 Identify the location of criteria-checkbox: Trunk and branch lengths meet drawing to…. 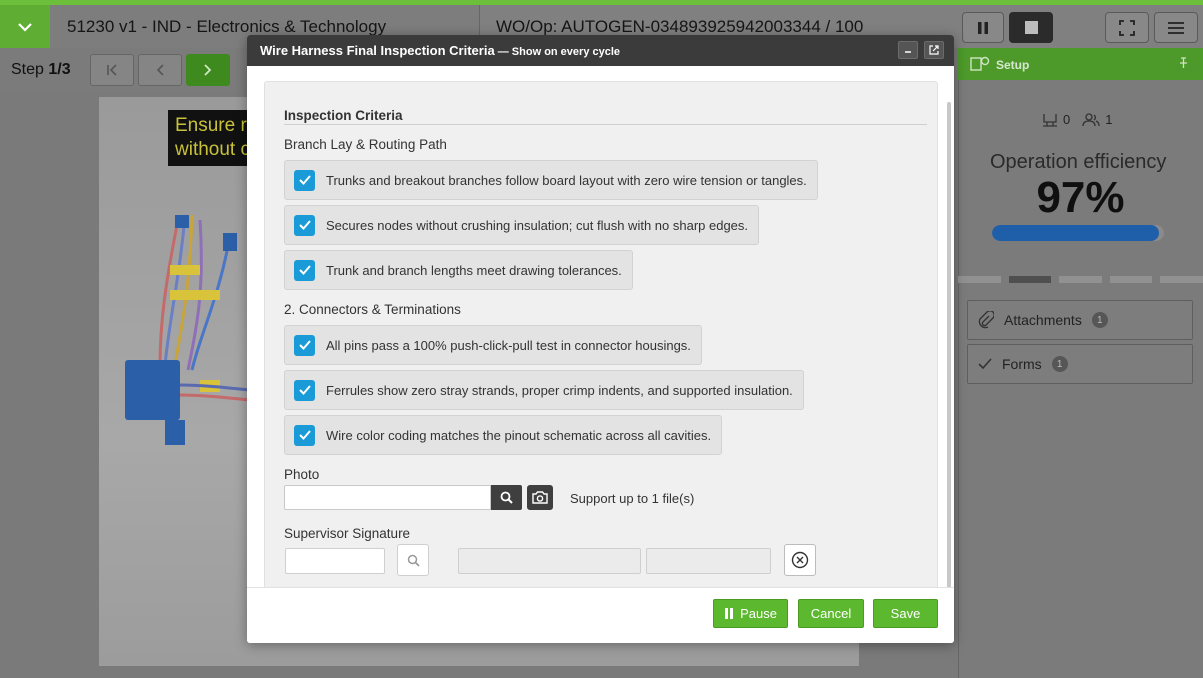
(458, 270).